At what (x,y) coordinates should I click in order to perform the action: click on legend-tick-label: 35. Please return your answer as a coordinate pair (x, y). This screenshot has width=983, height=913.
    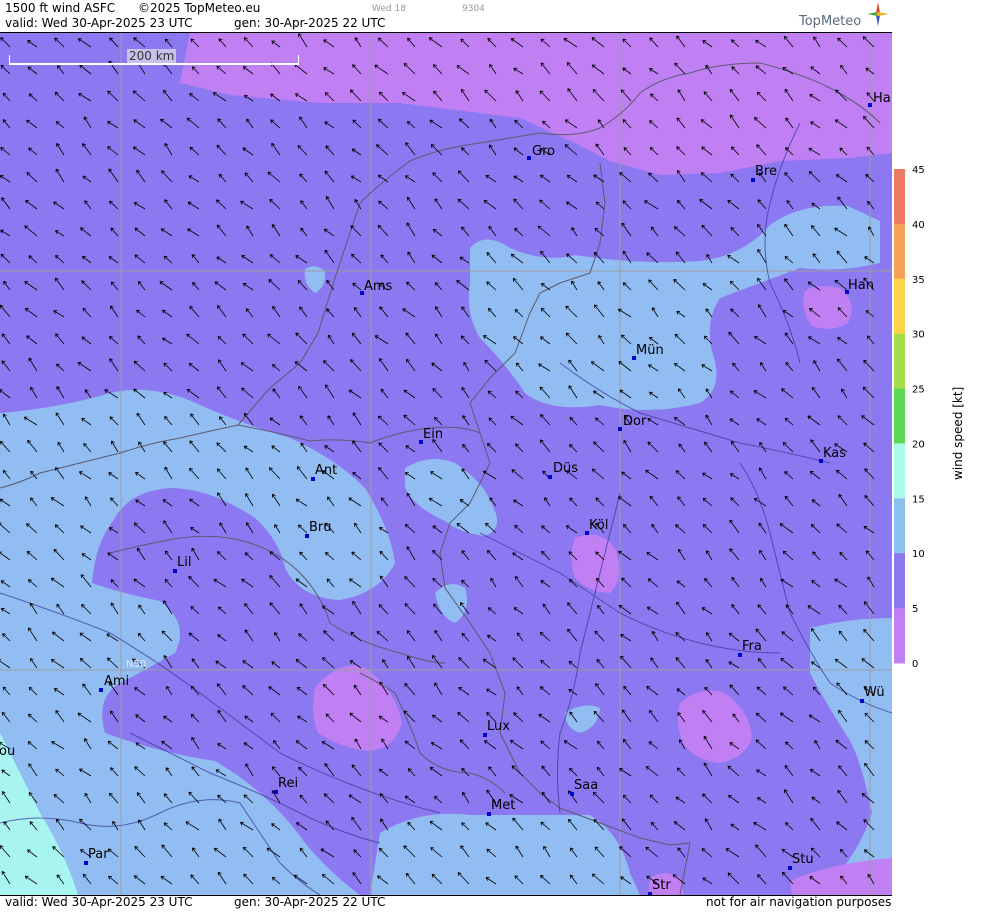
    Looking at the image, I should click on (918, 280).